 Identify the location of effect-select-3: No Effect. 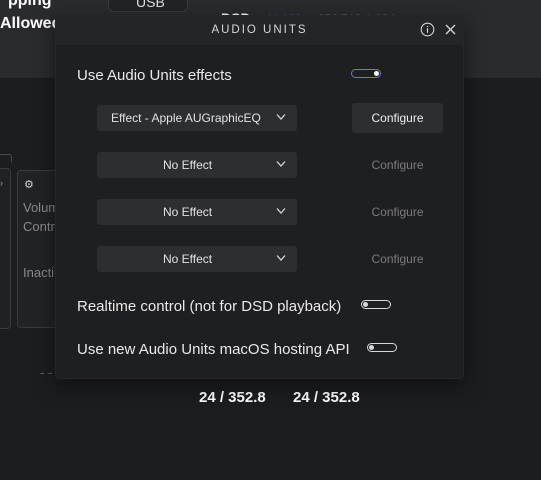
(197, 212).